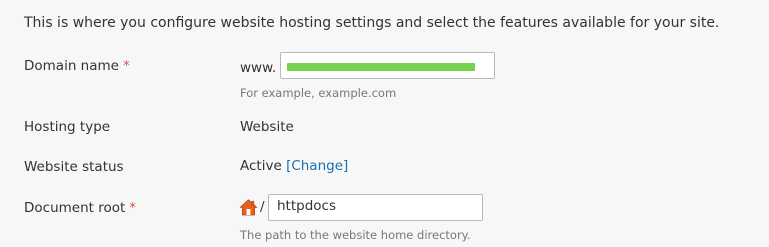 The width and height of the screenshot is (769, 247). What do you see at coordinates (375, 207) in the screenshot?
I see `document-root-input: httpdocs` at bounding box center [375, 207].